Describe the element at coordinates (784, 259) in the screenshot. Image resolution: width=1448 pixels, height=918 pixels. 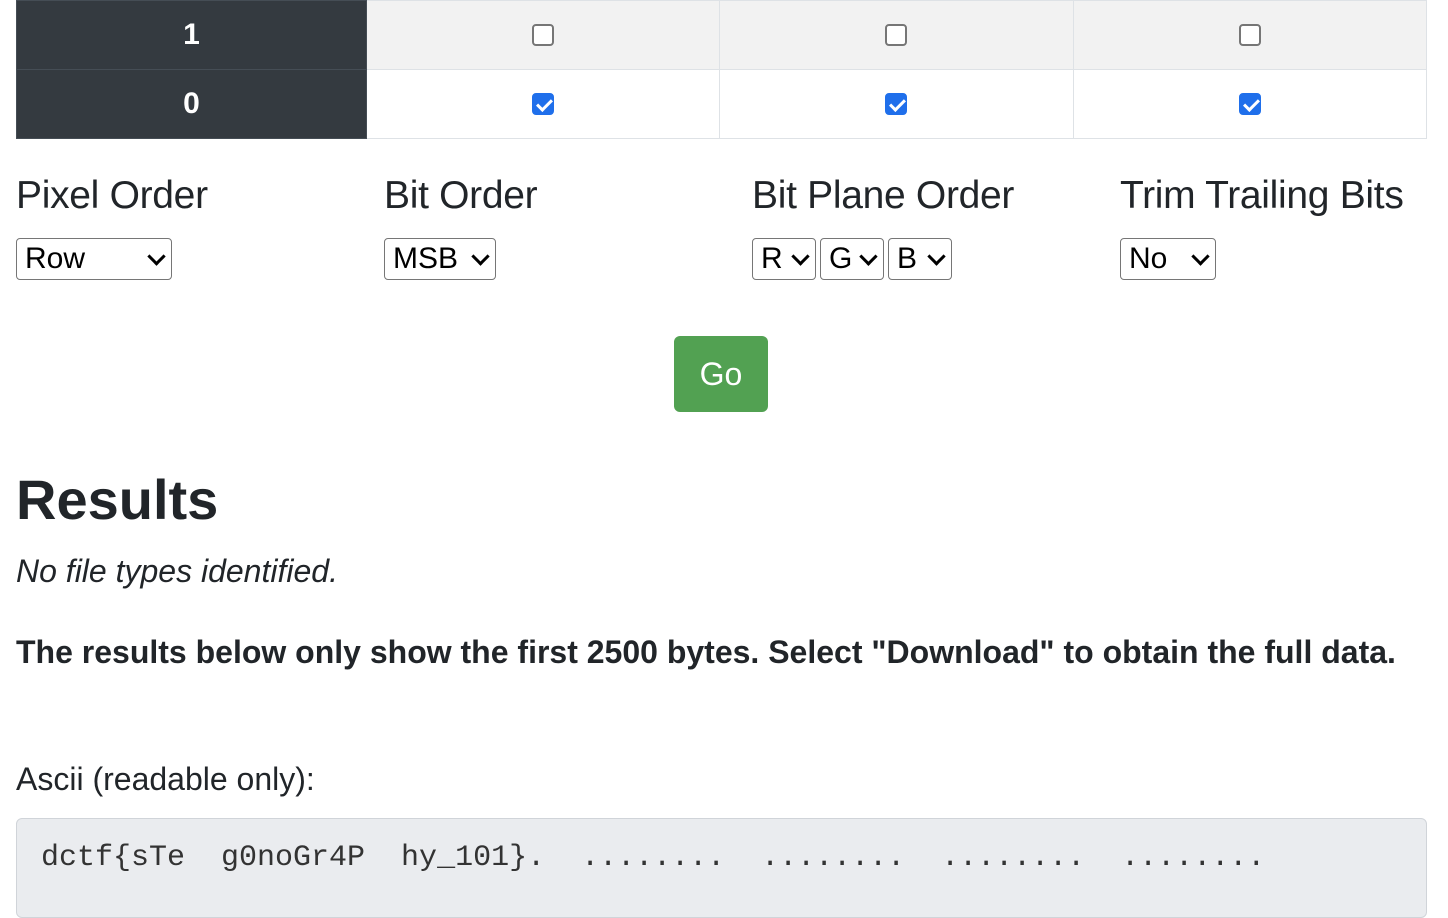
I see `bit-plane-select-1: R` at that location.